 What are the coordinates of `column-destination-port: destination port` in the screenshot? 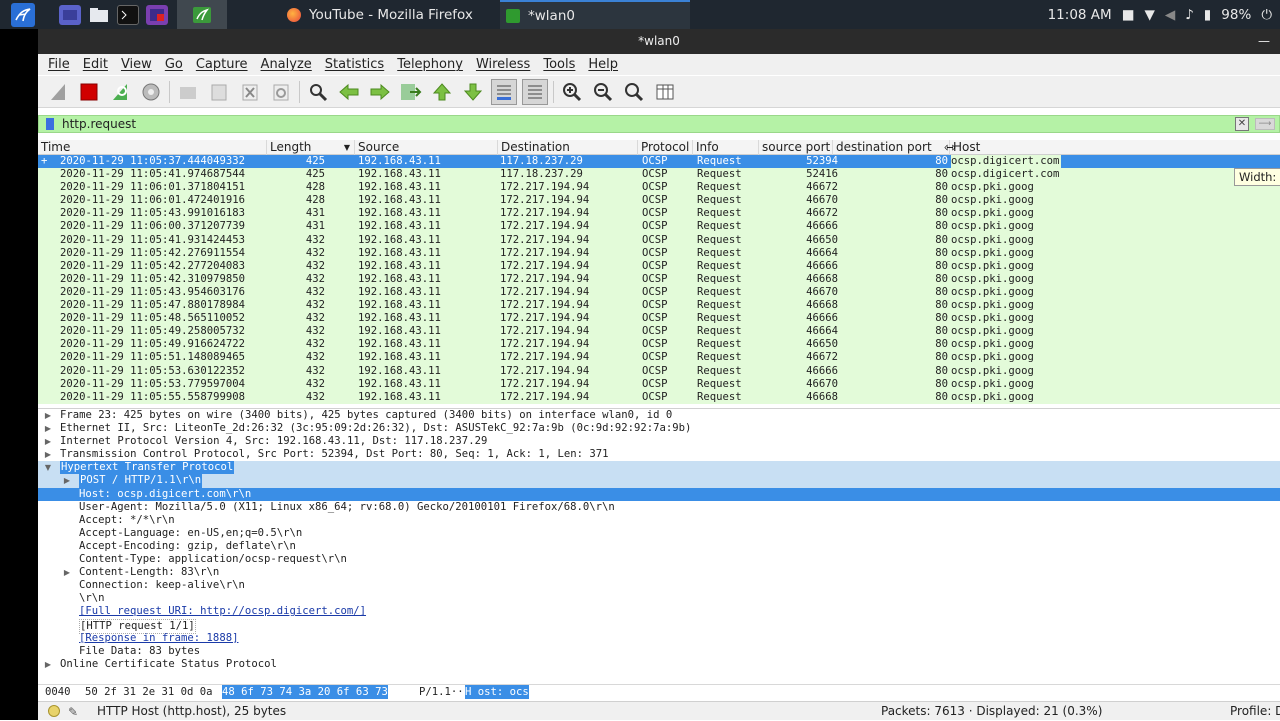 It's located at (891, 147).